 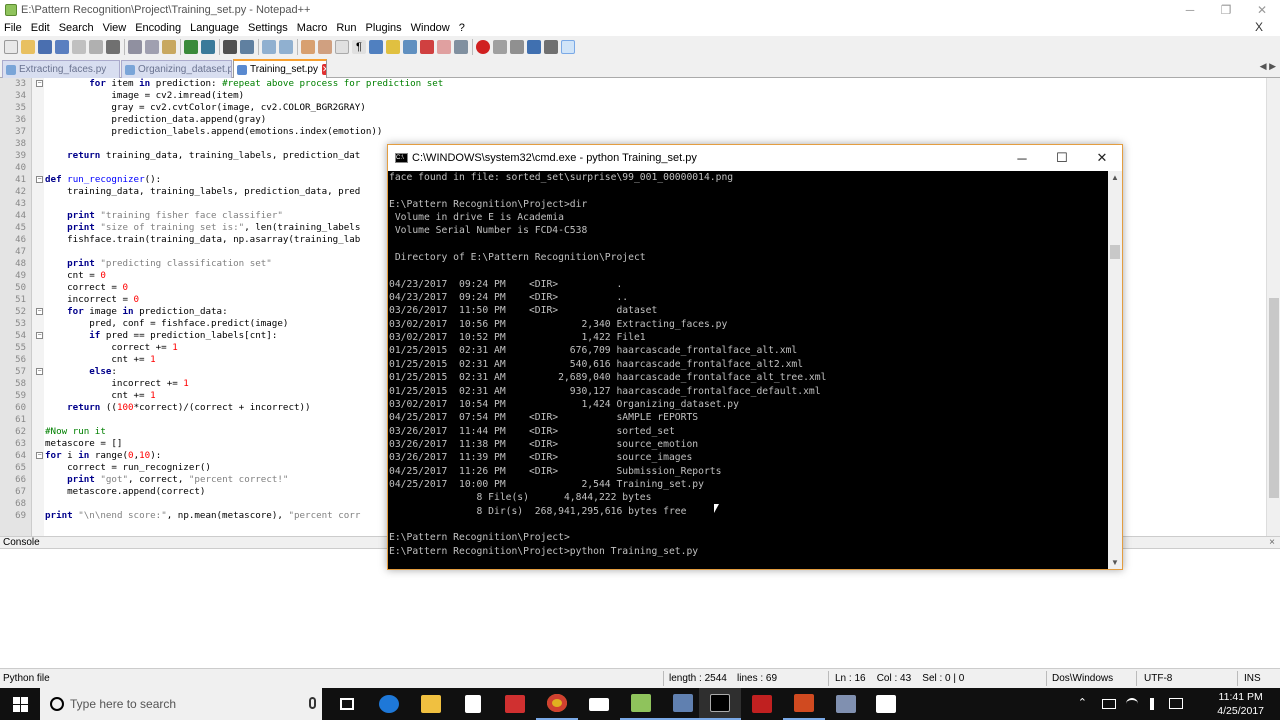 I want to click on folder-workspace-icon, so click(x=444, y=47).